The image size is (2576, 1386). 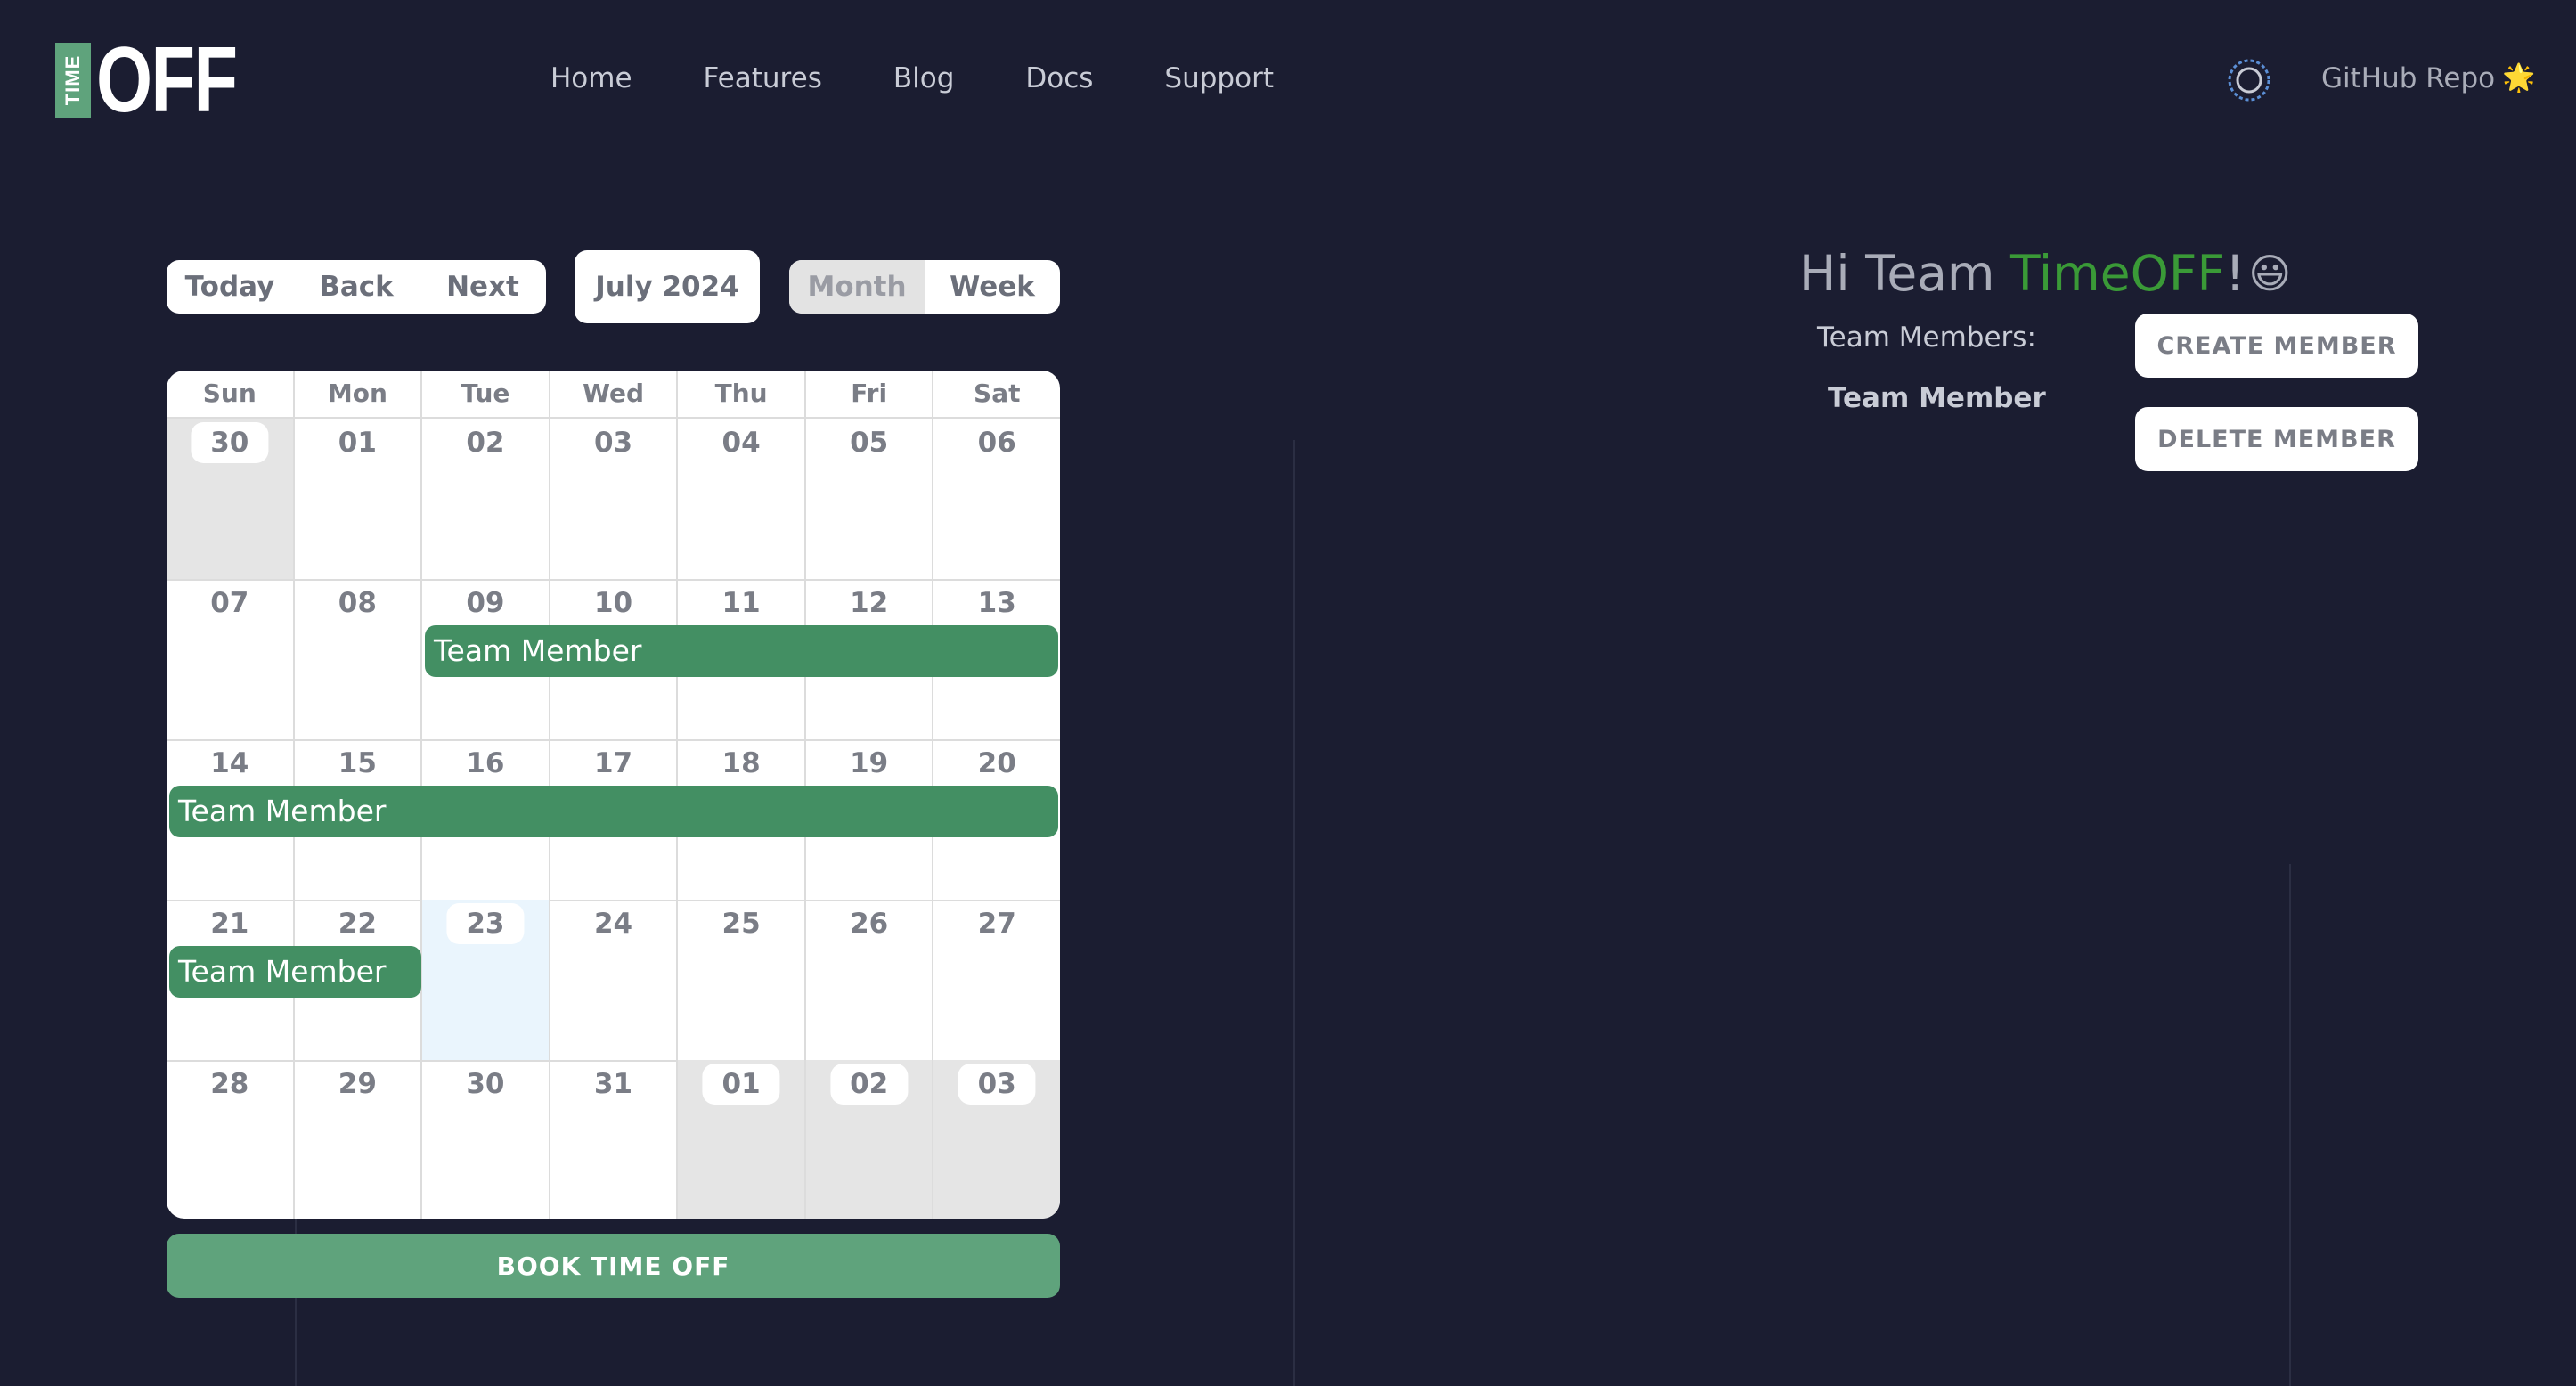 What do you see at coordinates (869, 442) in the screenshot?
I see `day-number: 05` at bounding box center [869, 442].